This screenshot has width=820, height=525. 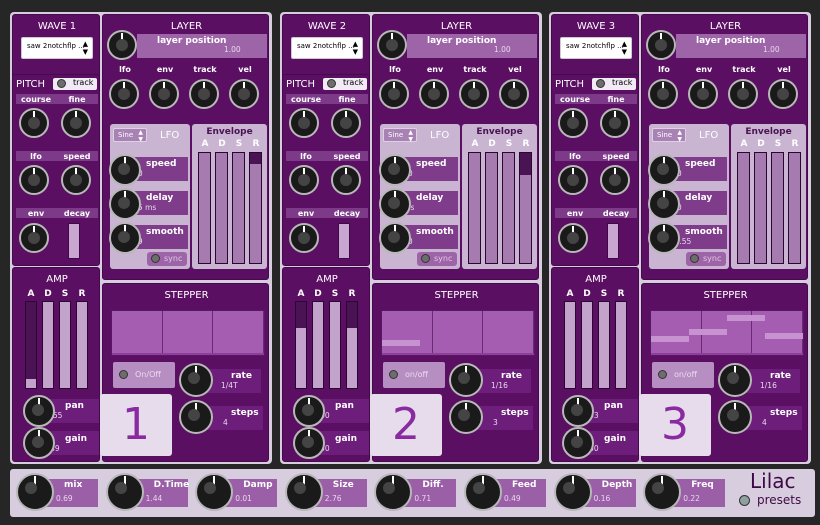 I want to click on fx-1-knob, so click(x=124, y=492).